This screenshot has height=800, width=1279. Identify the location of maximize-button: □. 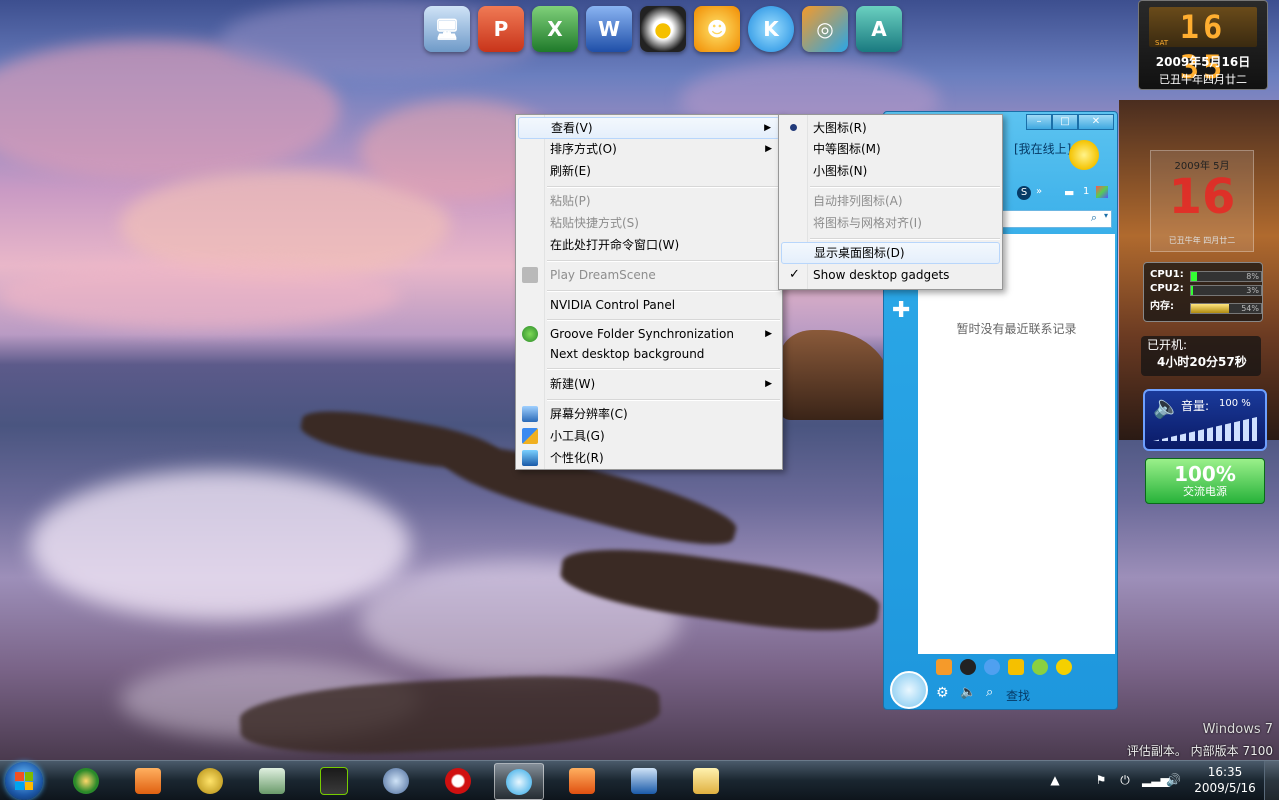
(1065, 122).